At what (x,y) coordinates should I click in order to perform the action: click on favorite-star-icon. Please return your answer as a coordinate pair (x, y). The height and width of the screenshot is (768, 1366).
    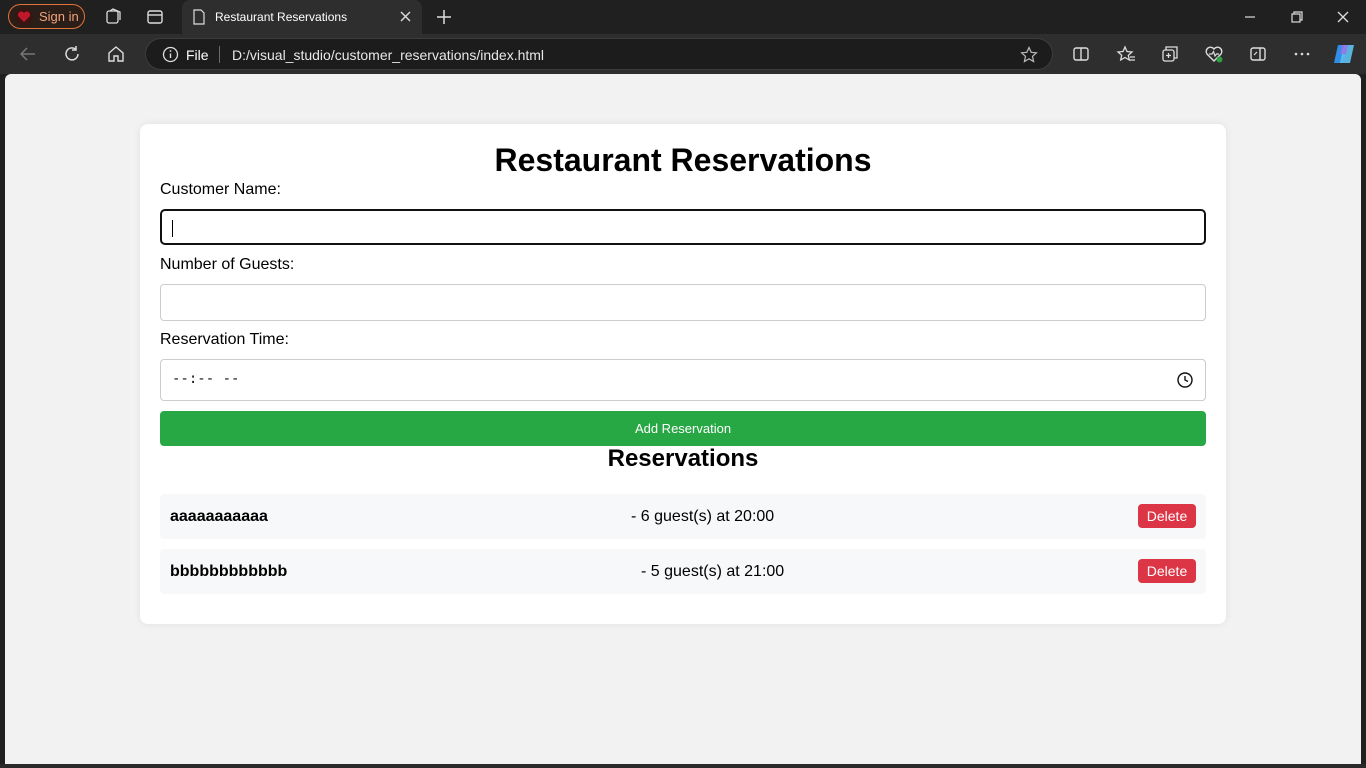
    Looking at the image, I should click on (1029, 55).